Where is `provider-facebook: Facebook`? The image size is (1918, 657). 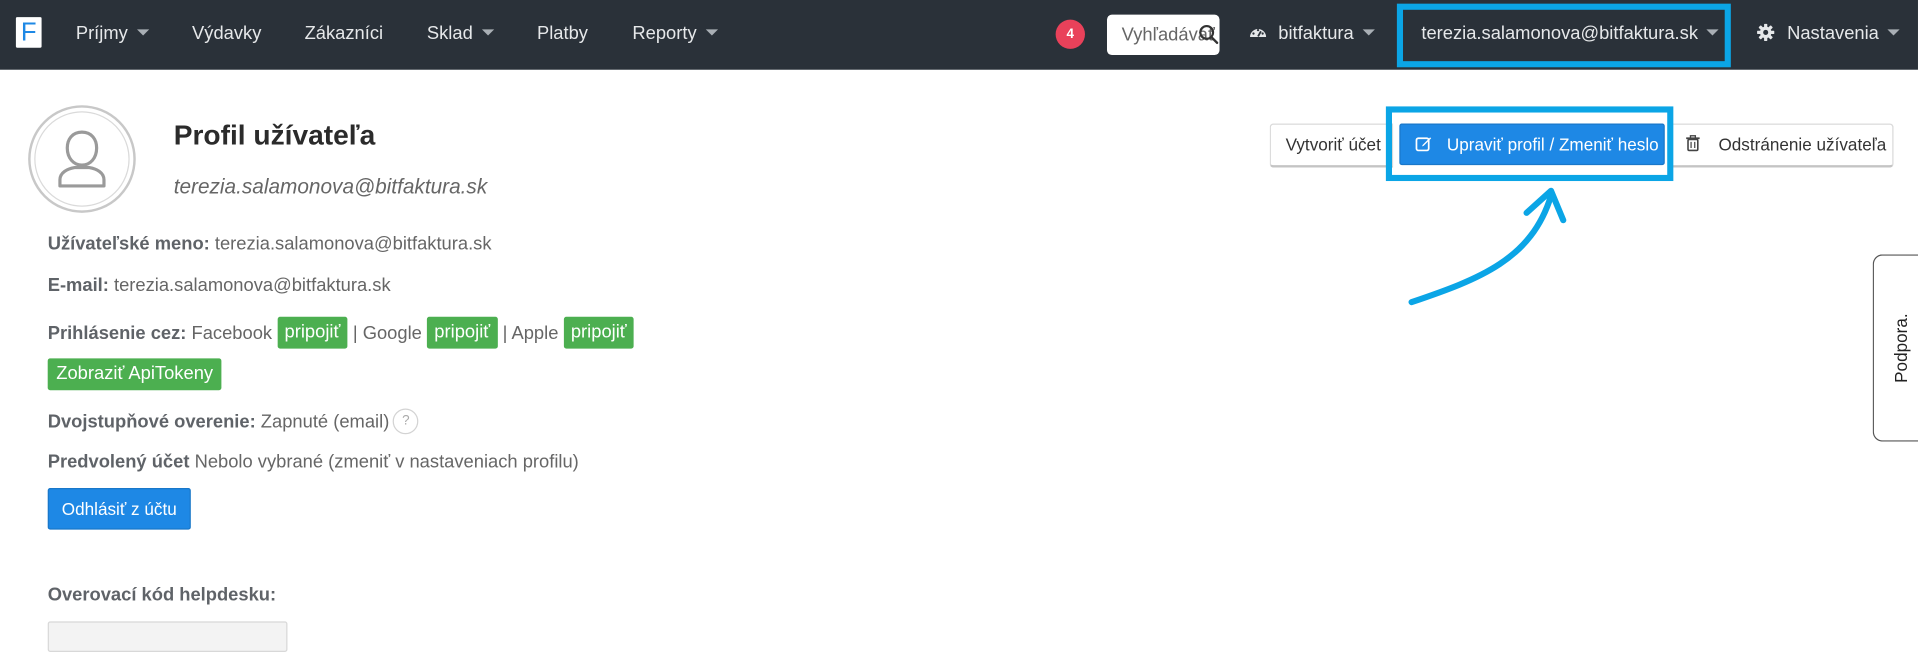 provider-facebook: Facebook is located at coordinates (232, 333).